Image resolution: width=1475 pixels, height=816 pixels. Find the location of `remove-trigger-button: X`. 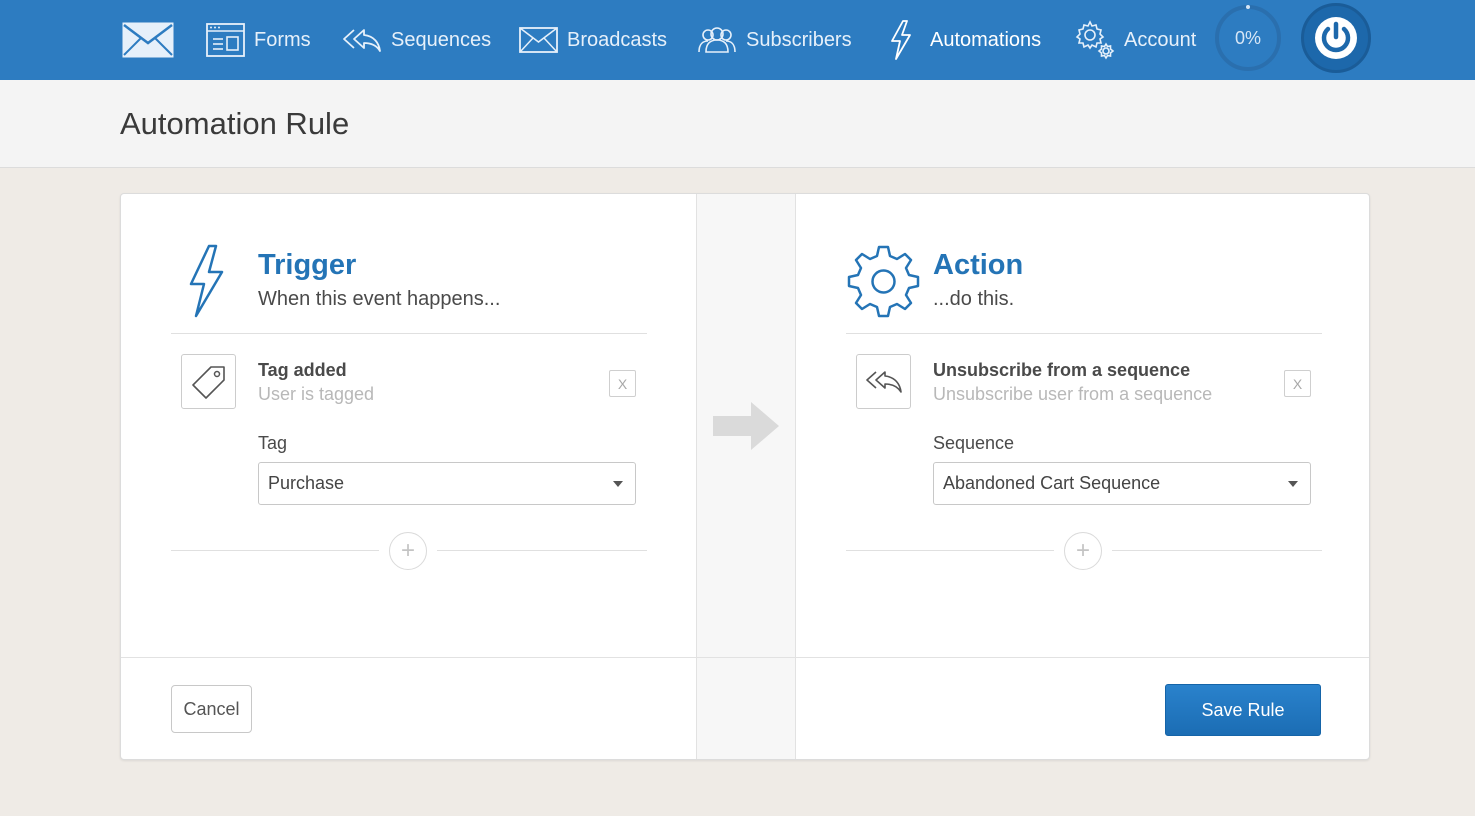

remove-trigger-button: X is located at coordinates (622, 383).